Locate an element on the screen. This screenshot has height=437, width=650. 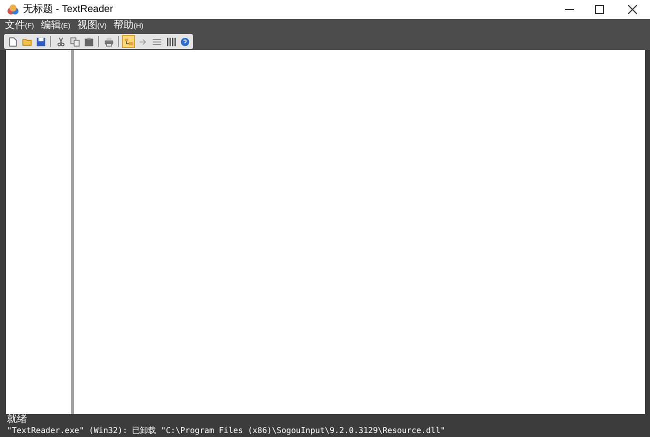
clipboard-icon is located at coordinates (89, 41).